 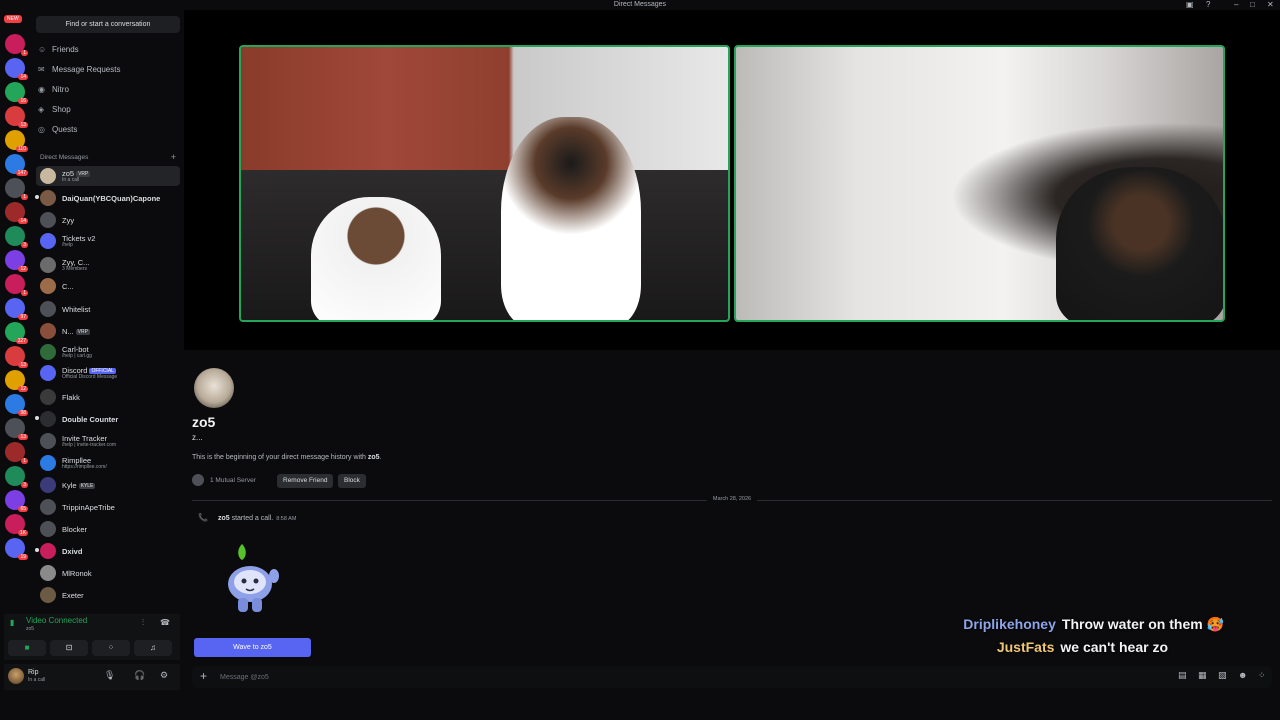 What do you see at coordinates (16, 405) in the screenshot?
I see `server-icon: 98` at bounding box center [16, 405].